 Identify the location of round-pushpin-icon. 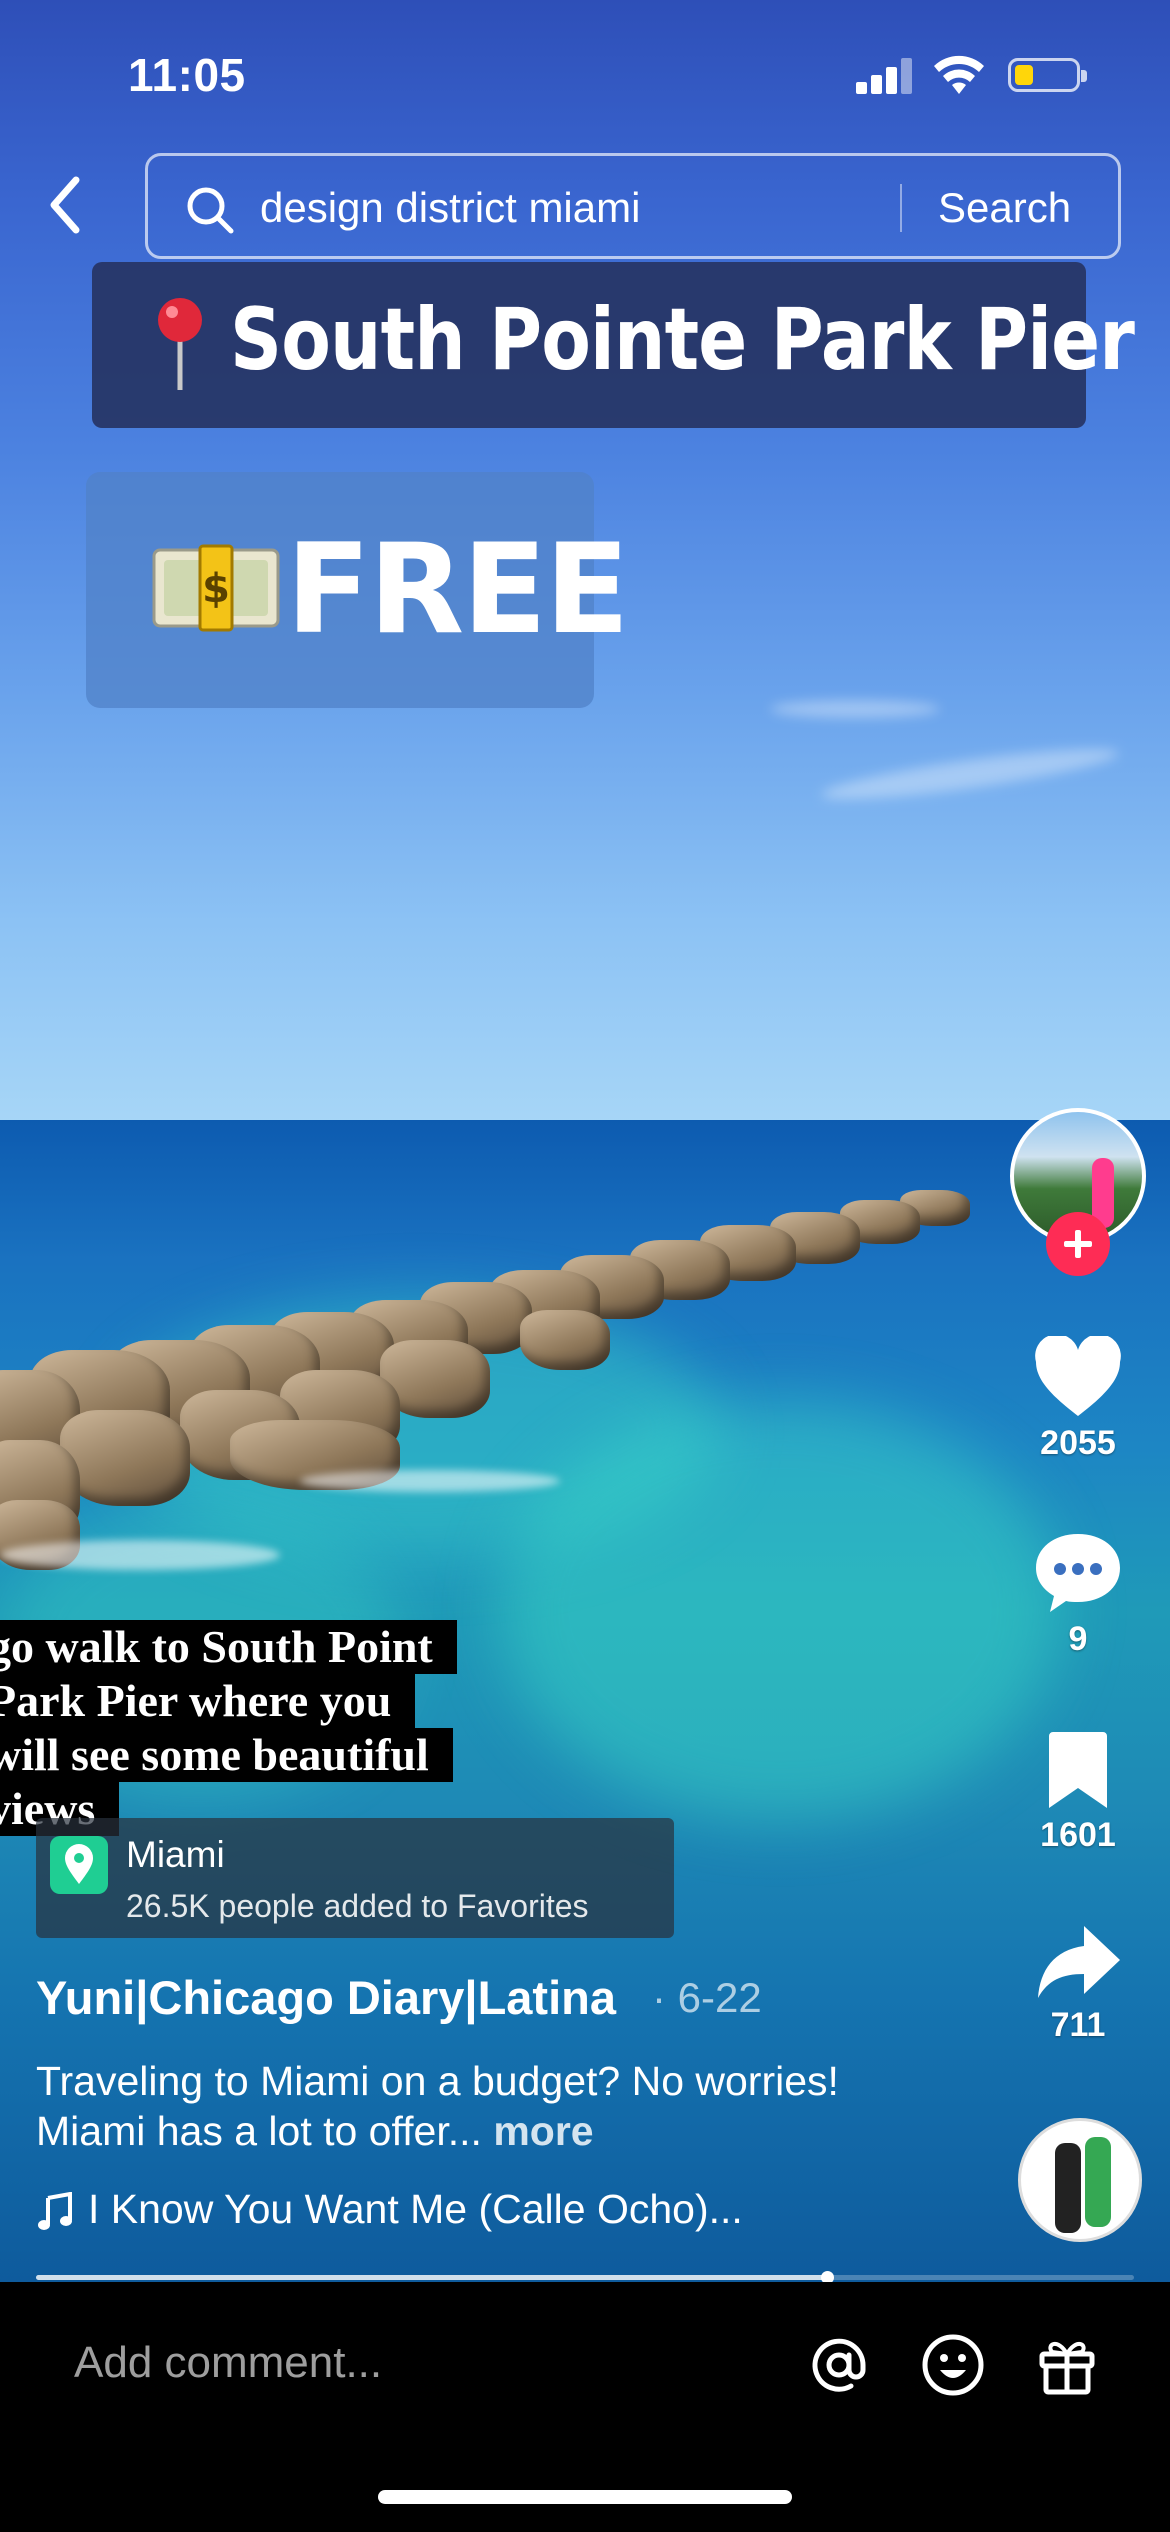
(180, 344).